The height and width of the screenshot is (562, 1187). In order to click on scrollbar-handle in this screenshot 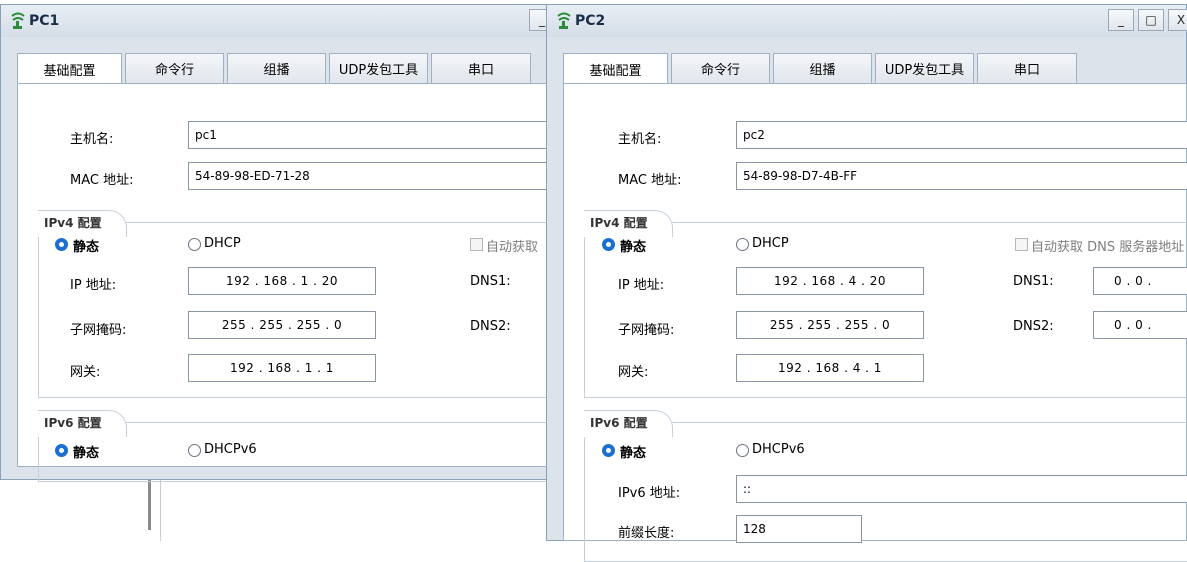, I will do `click(149, 505)`.